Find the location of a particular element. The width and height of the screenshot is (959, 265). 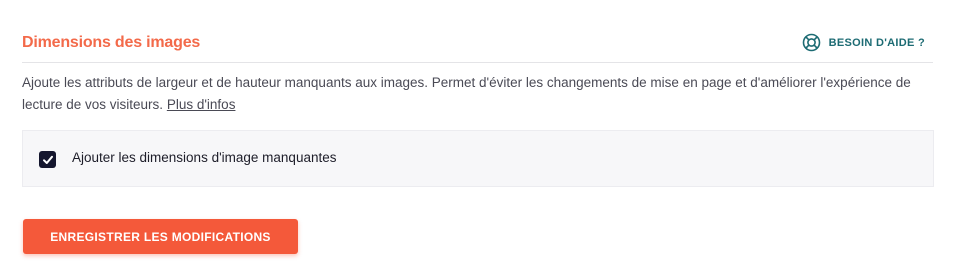

missing-dimensions-checkbox is located at coordinates (47, 159).